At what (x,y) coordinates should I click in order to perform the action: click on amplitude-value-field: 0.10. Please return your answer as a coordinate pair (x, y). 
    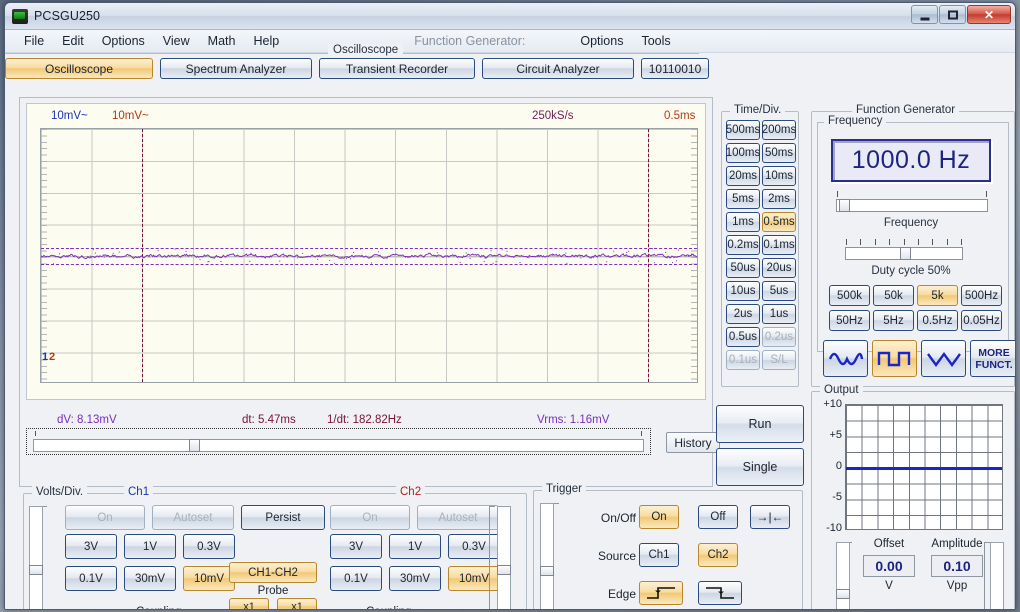
    Looking at the image, I should click on (957, 566).